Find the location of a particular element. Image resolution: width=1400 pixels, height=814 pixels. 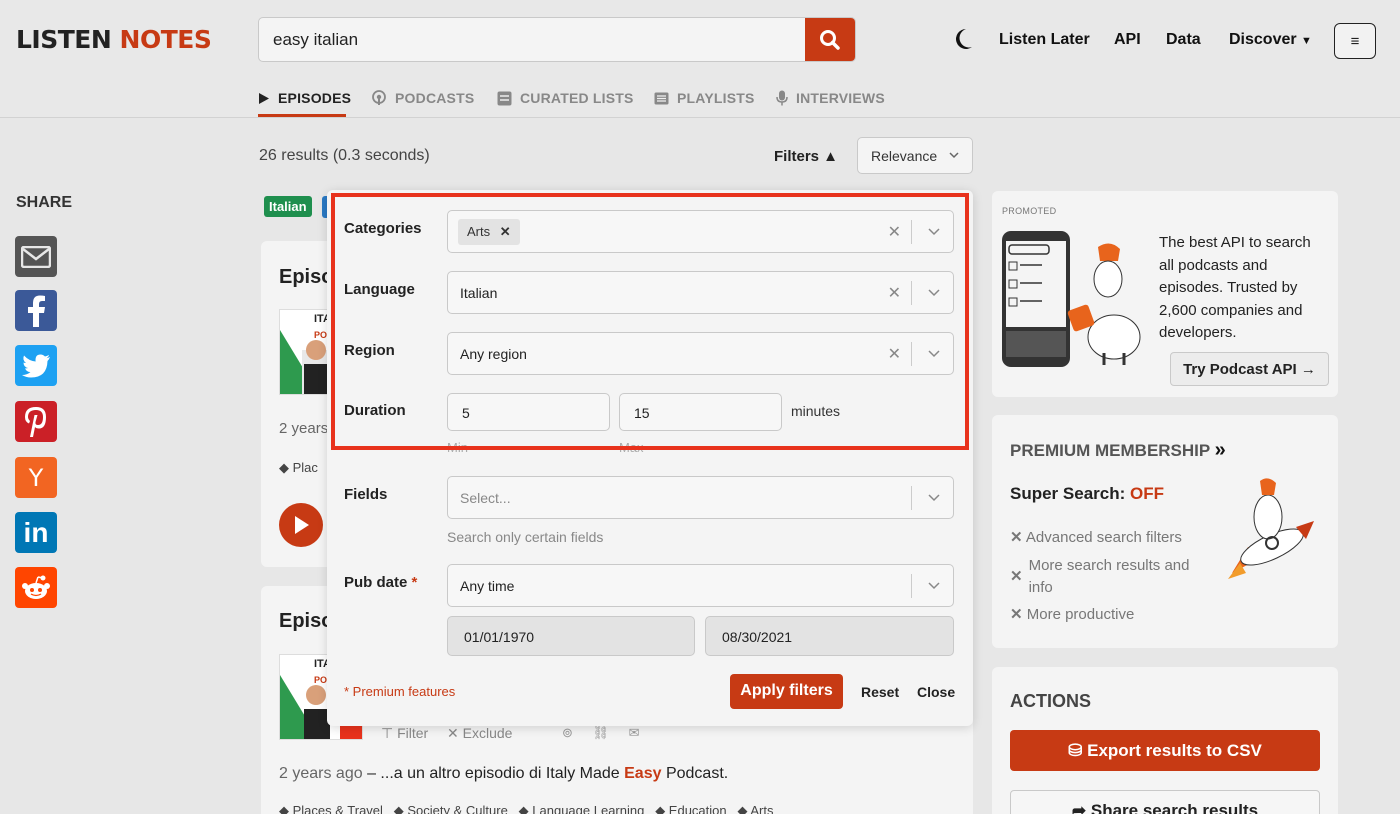

tag-item: ◆ Education is located at coordinates (690, 808).